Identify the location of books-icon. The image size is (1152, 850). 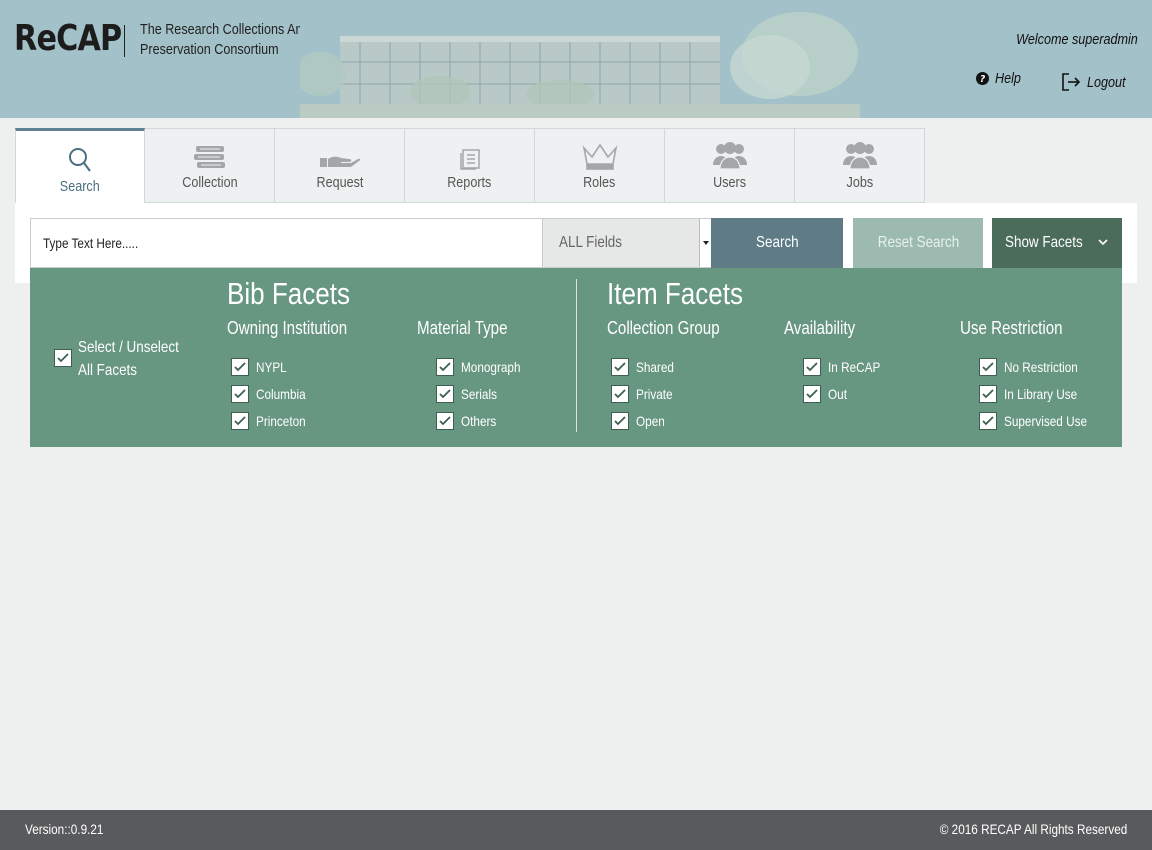
(209, 157).